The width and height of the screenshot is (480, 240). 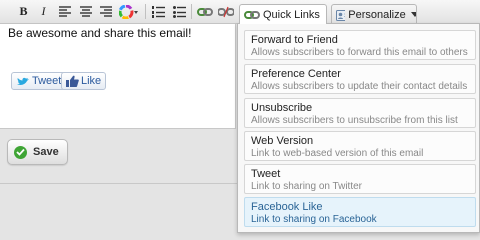 What do you see at coordinates (46, 152) in the screenshot?
I see `save-label: Save` at bounding box center [46, 152].